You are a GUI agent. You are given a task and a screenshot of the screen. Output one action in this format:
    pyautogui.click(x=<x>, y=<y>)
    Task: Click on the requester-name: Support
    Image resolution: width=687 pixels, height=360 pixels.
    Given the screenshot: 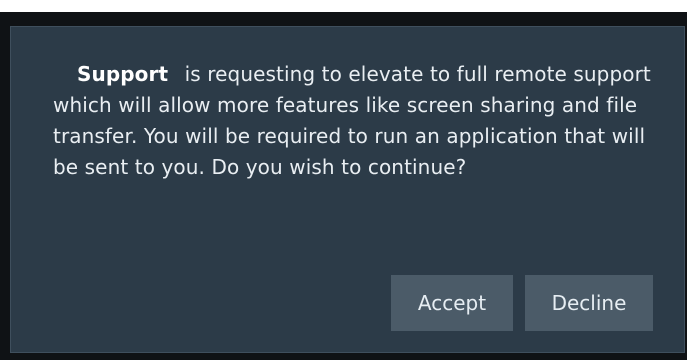 What is the action you would take?
    pyautogui.click(x=123, y=74)
    